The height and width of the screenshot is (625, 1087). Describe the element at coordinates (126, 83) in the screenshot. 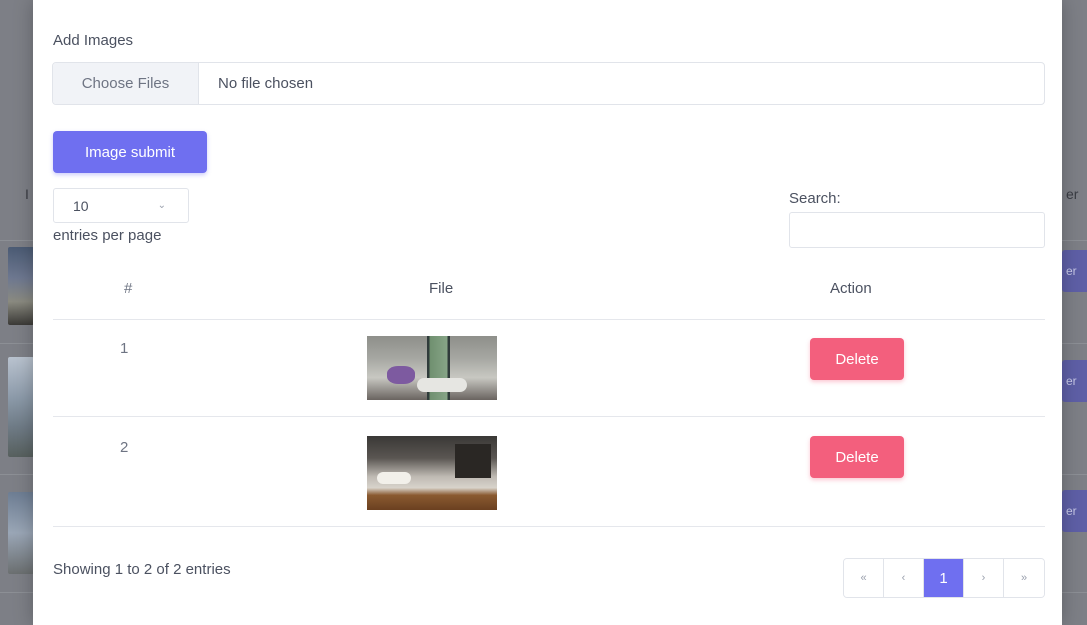

I see `choose-files-button: Choose Files` at that location.